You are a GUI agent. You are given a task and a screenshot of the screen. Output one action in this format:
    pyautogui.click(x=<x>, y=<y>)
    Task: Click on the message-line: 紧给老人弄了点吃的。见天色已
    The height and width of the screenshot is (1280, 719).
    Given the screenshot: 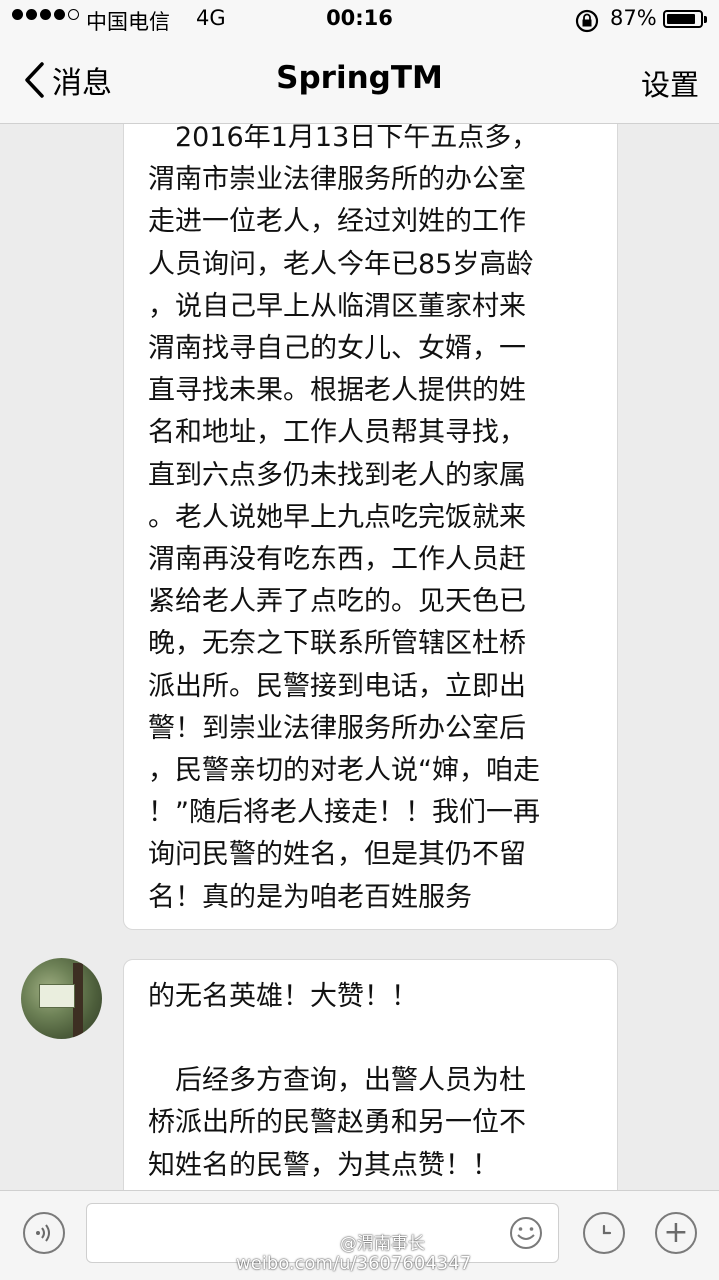 What is the action you would take?
    pyautogui.click(x=337, y=602)
    